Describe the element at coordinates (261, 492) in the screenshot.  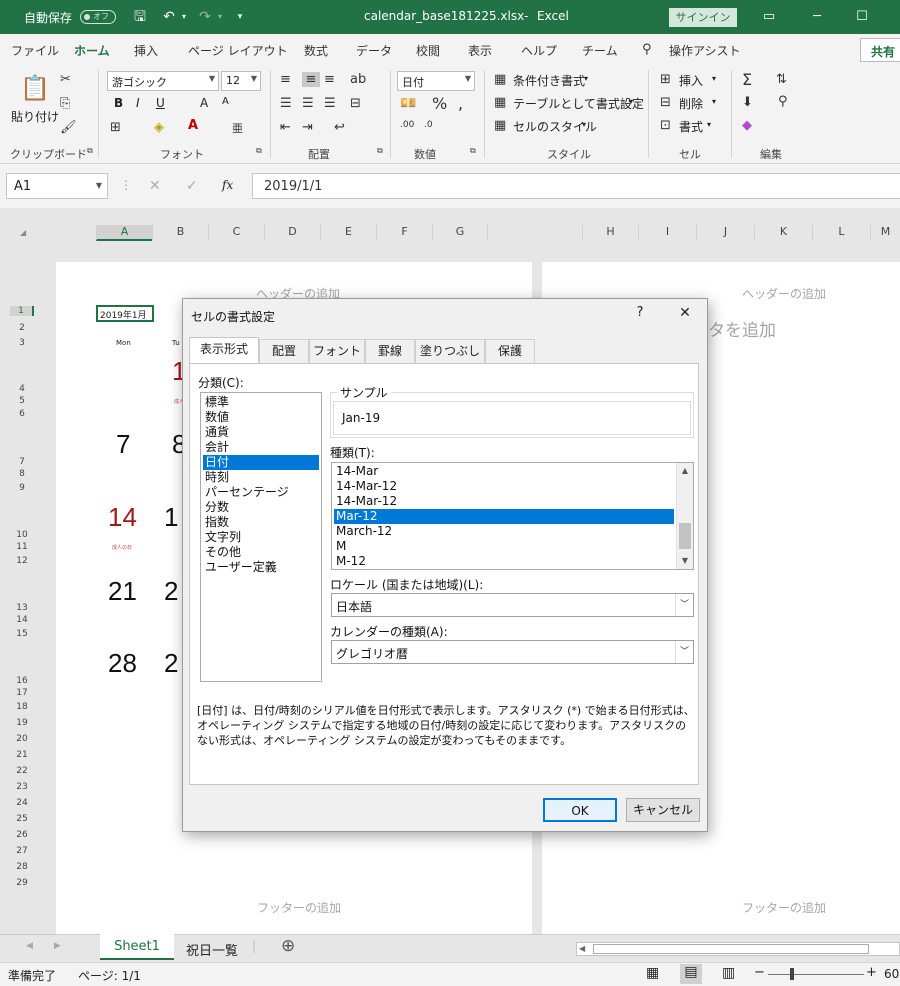
I see `category-item: パーセンテージ` at that location.